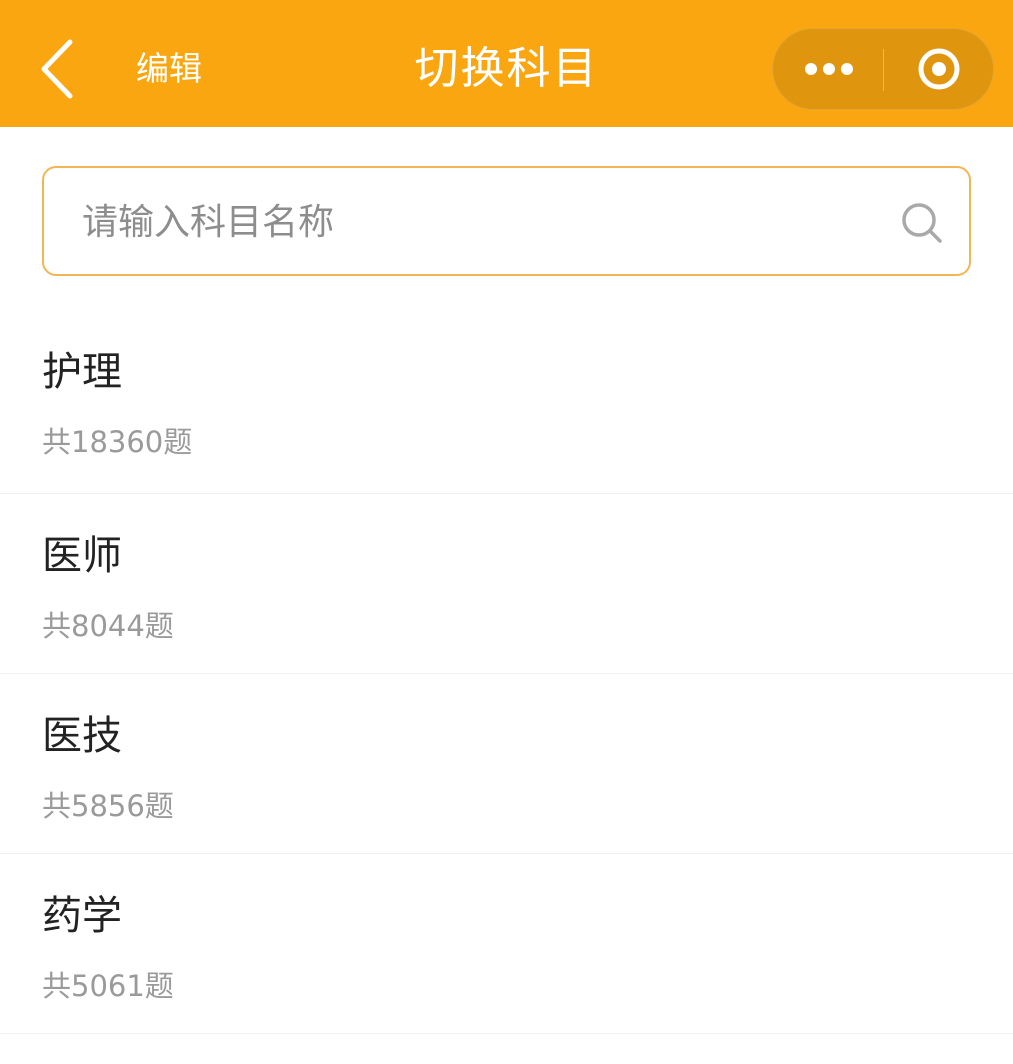 Image resolution: width=1013 pixels, height=1064 pixels. Describe the element at coordinates (117, 442) in the screenshot. I see `subject-question-count: 共18360题` at that location.